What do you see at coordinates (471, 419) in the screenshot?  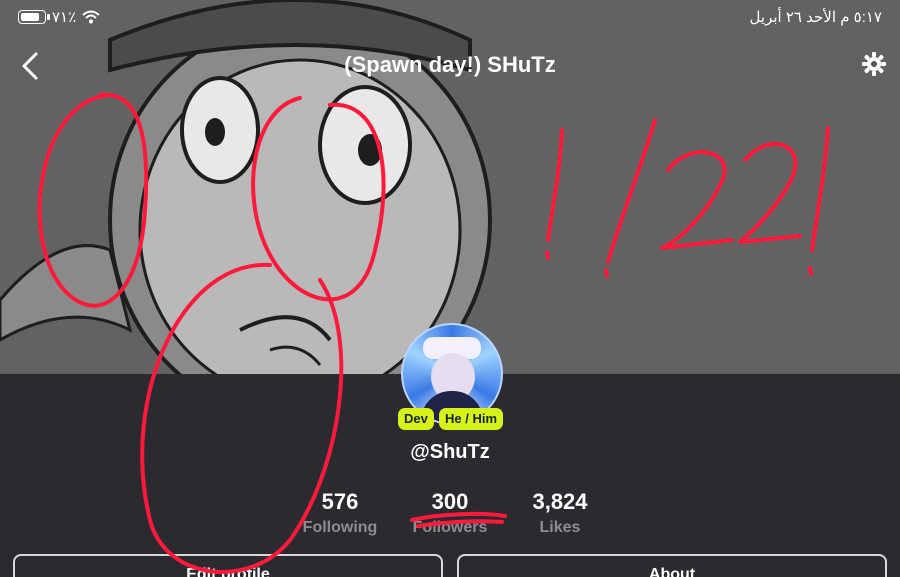 I see `pronouns-badge: He / Him` at bounding box center [471, 419].